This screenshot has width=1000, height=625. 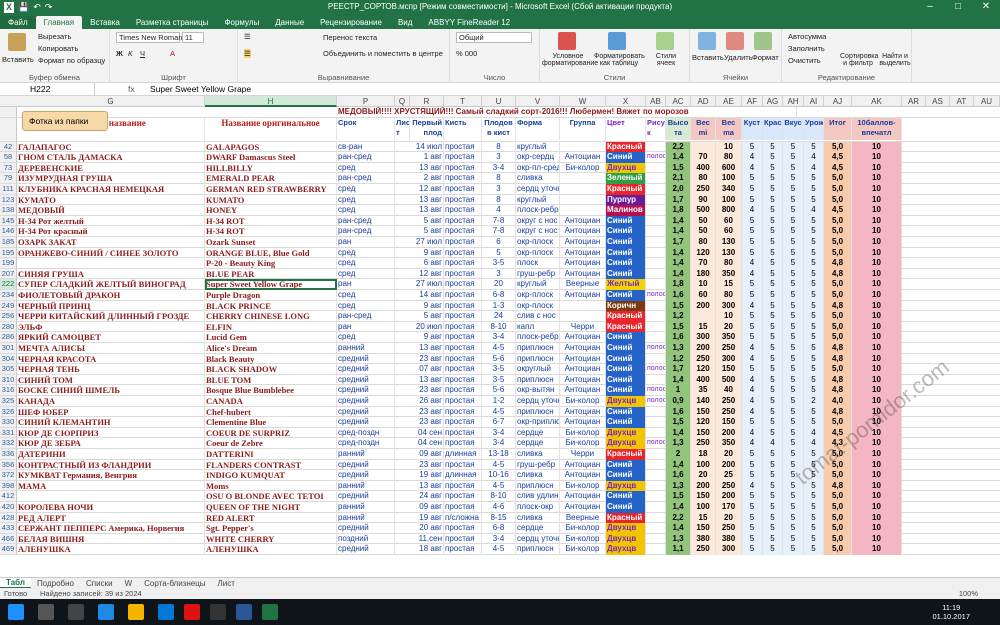 I want to click on cell-R: 04 сен, so click(x=427, y=433).